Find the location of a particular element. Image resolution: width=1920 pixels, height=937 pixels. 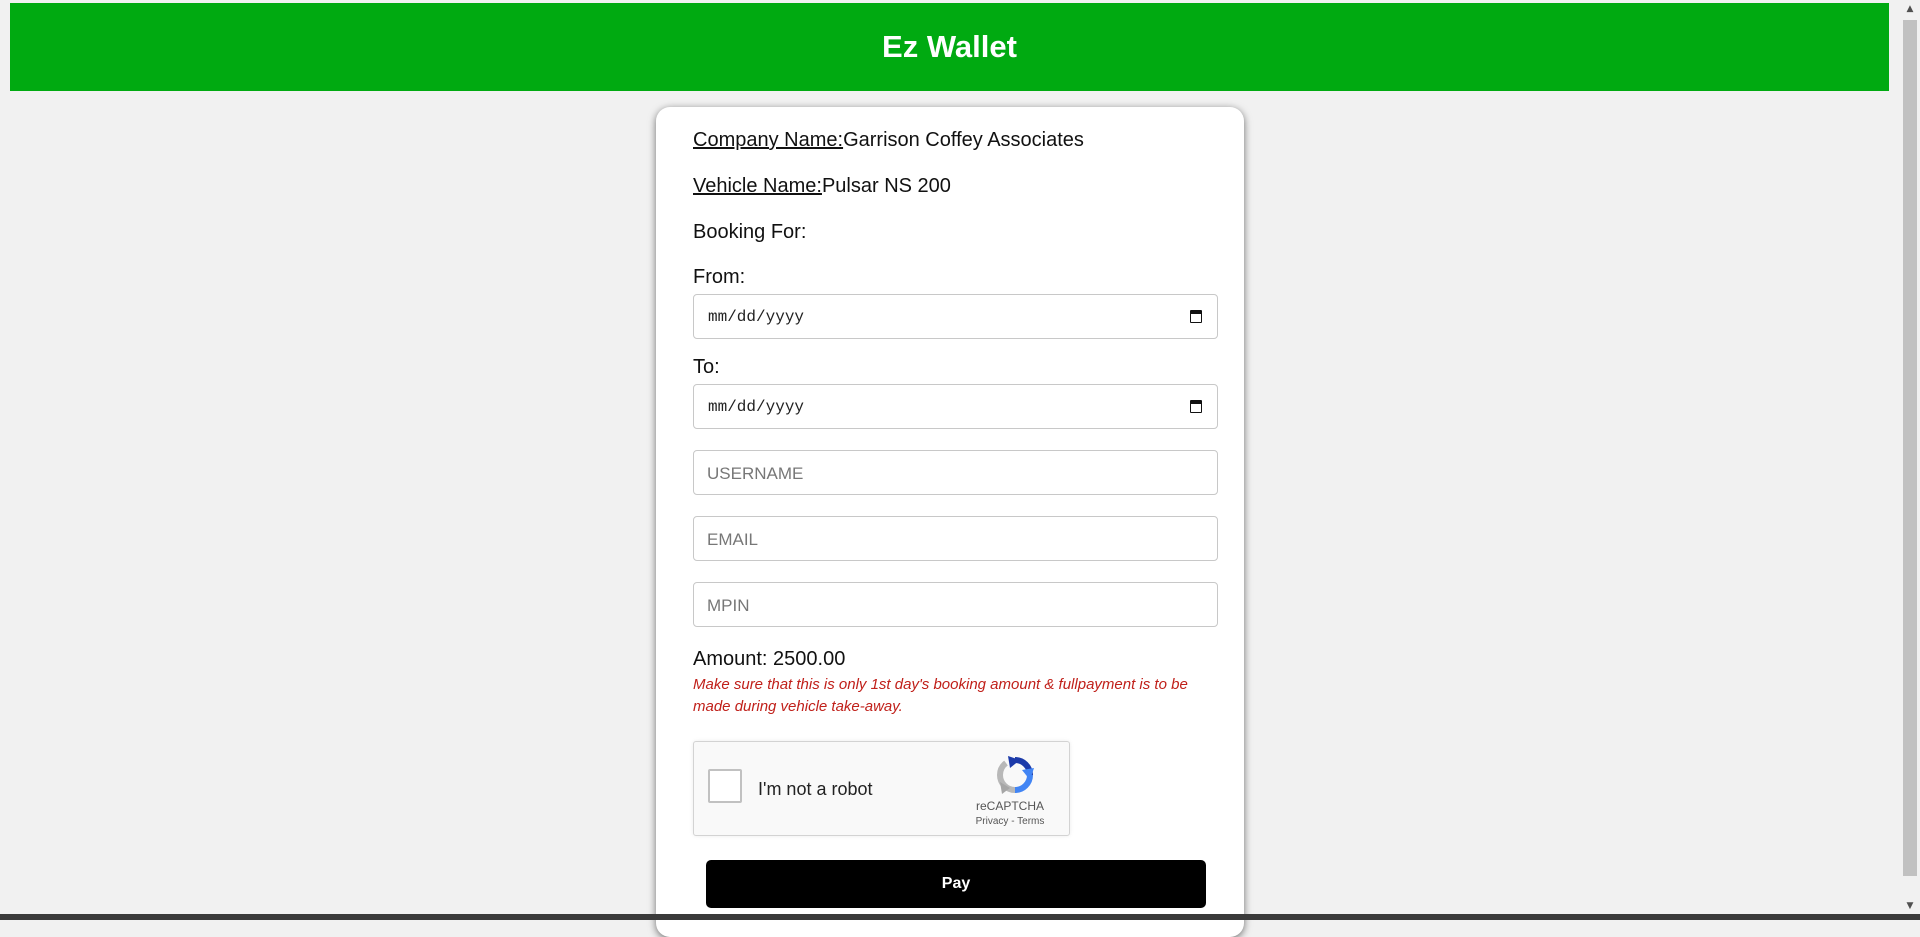

vertical-scrollbar: ▲ ▼ is located at coordinates (1910, 457).